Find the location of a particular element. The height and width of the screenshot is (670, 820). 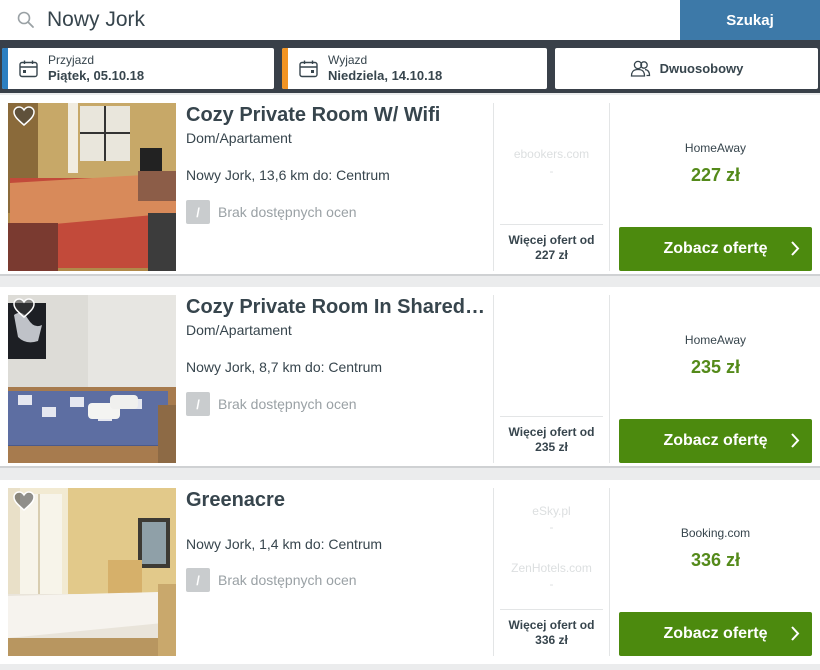

more-offers-price: 235 zł is located at coordinates (551, 447).